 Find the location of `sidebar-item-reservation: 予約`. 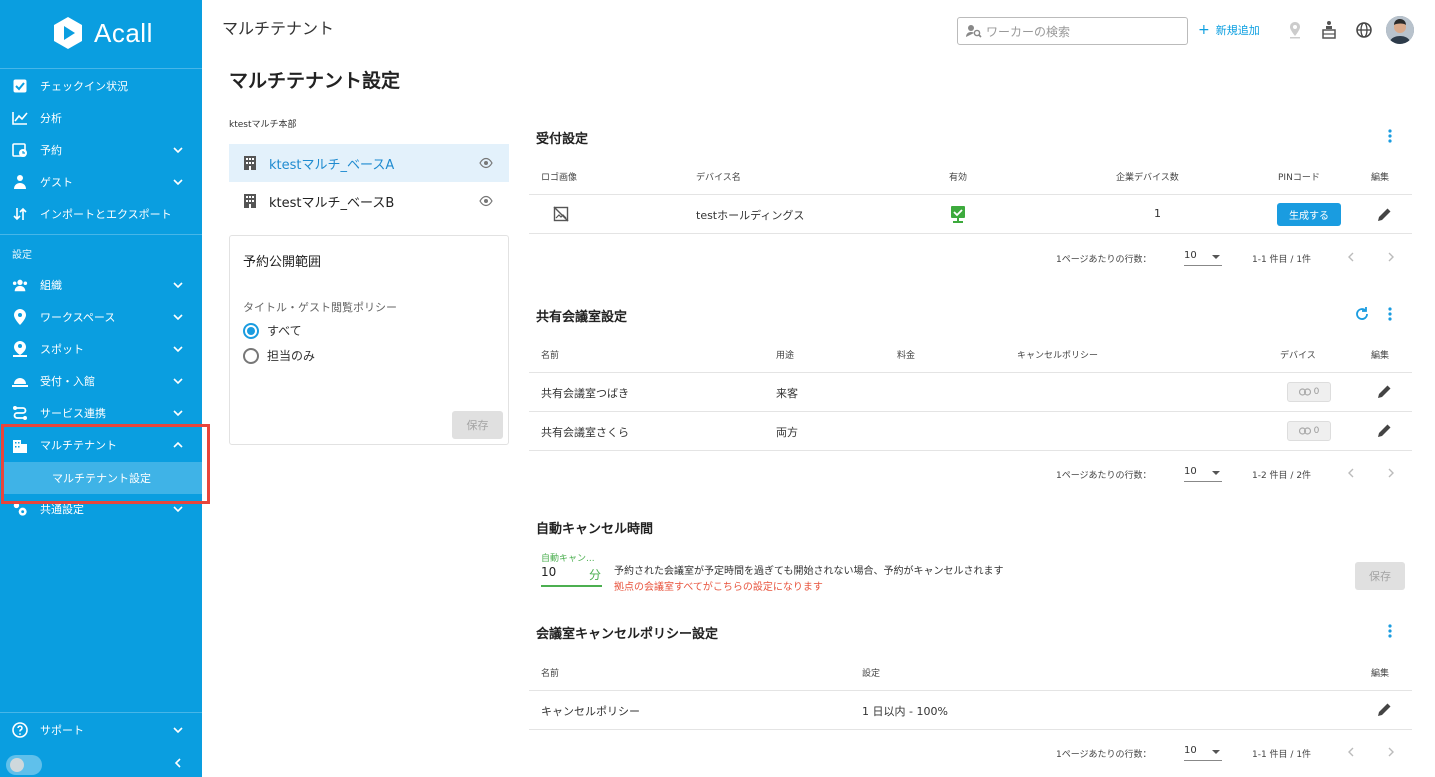

sidebar-item-reservation: 予約 is located at coordinates (101, 150).